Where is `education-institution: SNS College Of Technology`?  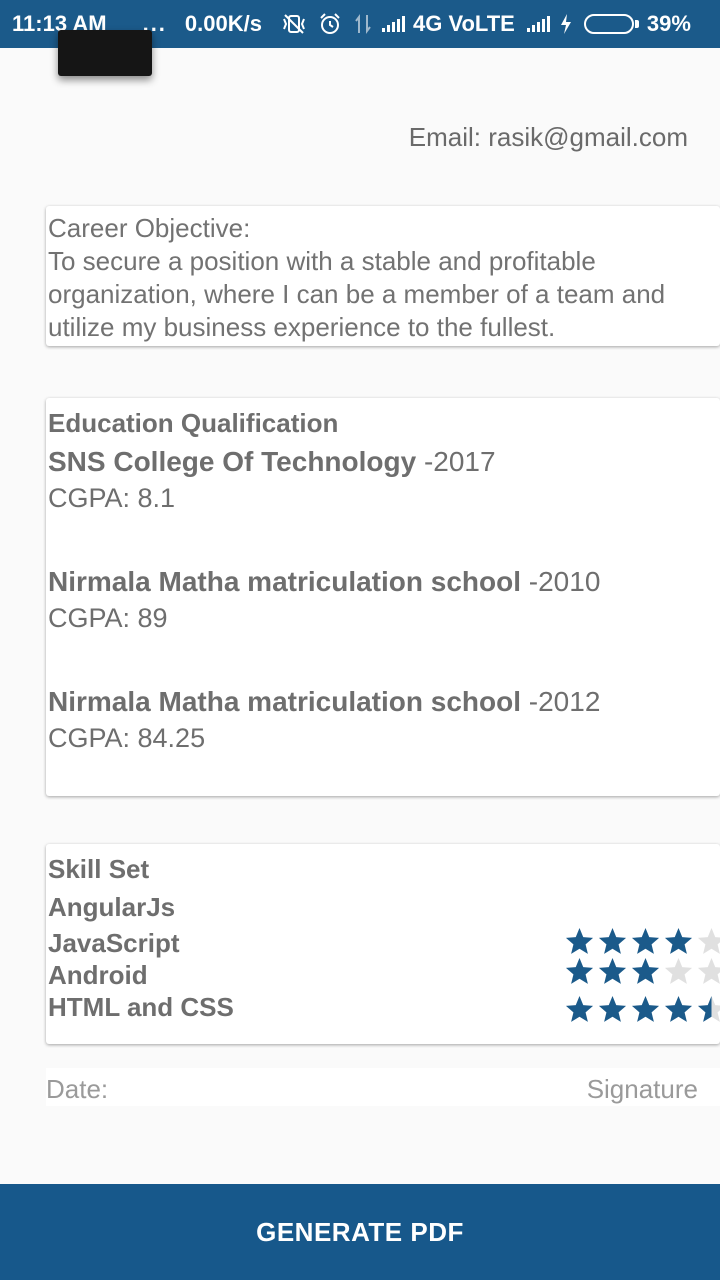
education-institution: SNS College Of Technology is located at coordinates (232, 461).